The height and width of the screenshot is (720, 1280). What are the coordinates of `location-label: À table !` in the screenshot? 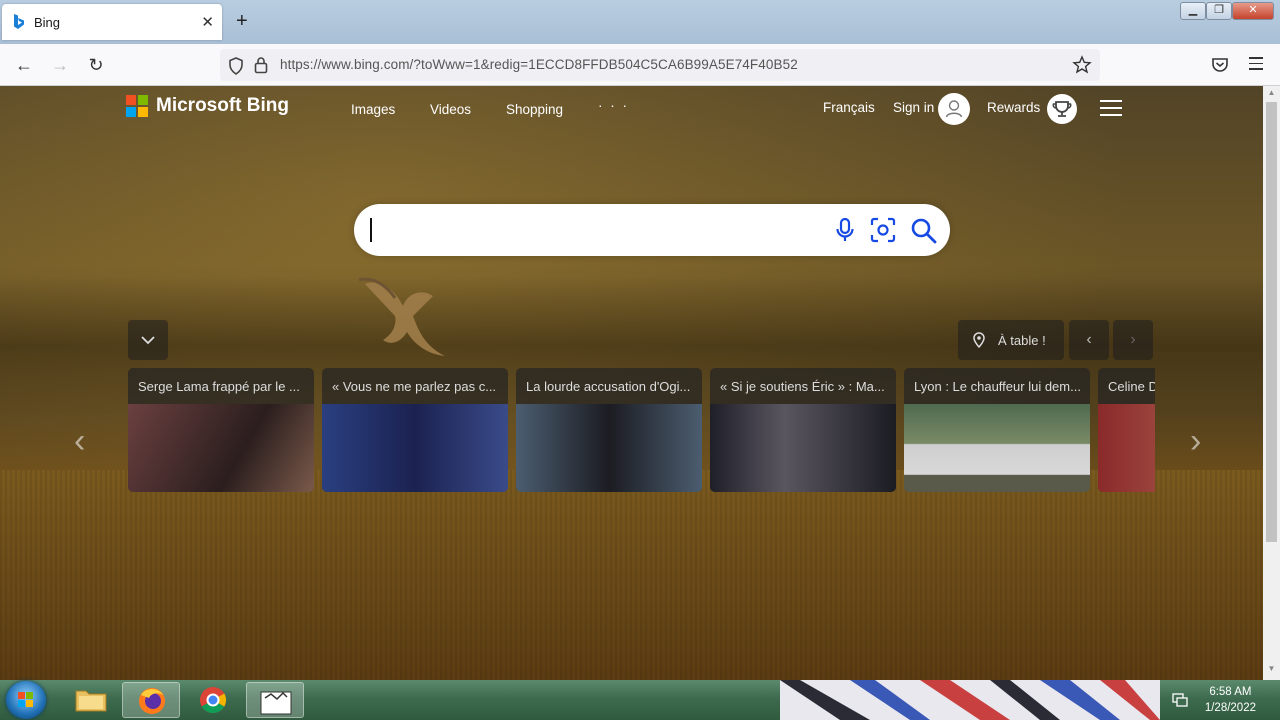 It's located at (1022, 340).